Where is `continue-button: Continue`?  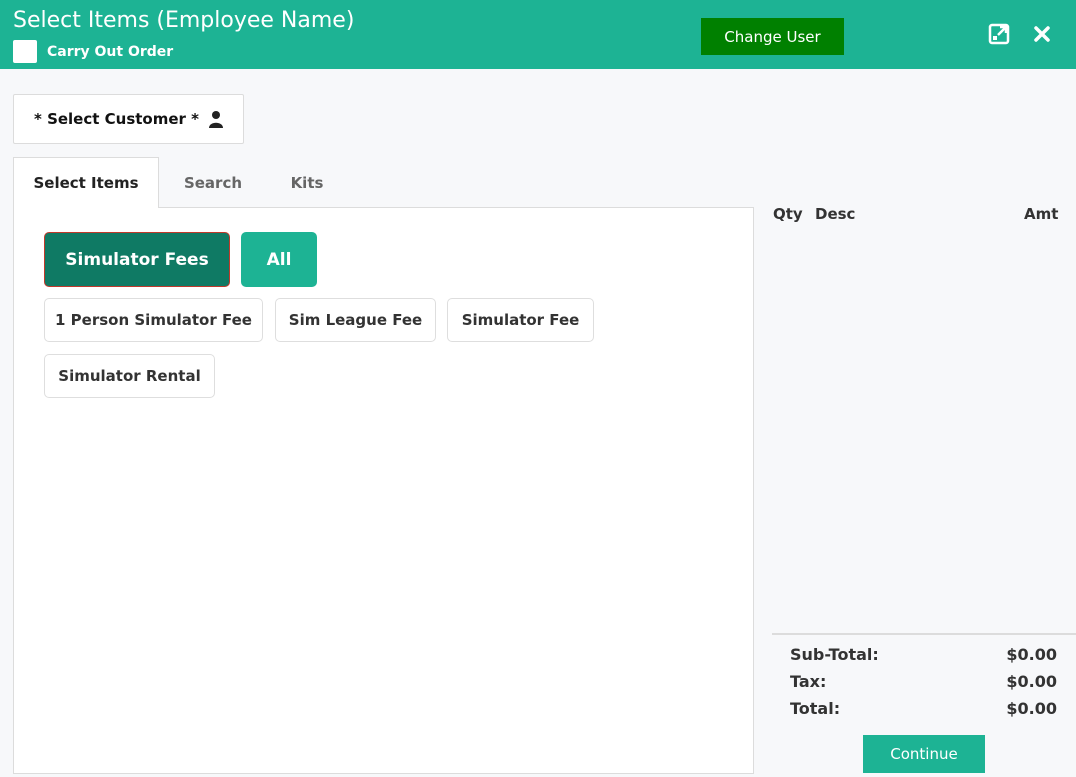
continue-button: Continue is located at coordinates (924, 754).